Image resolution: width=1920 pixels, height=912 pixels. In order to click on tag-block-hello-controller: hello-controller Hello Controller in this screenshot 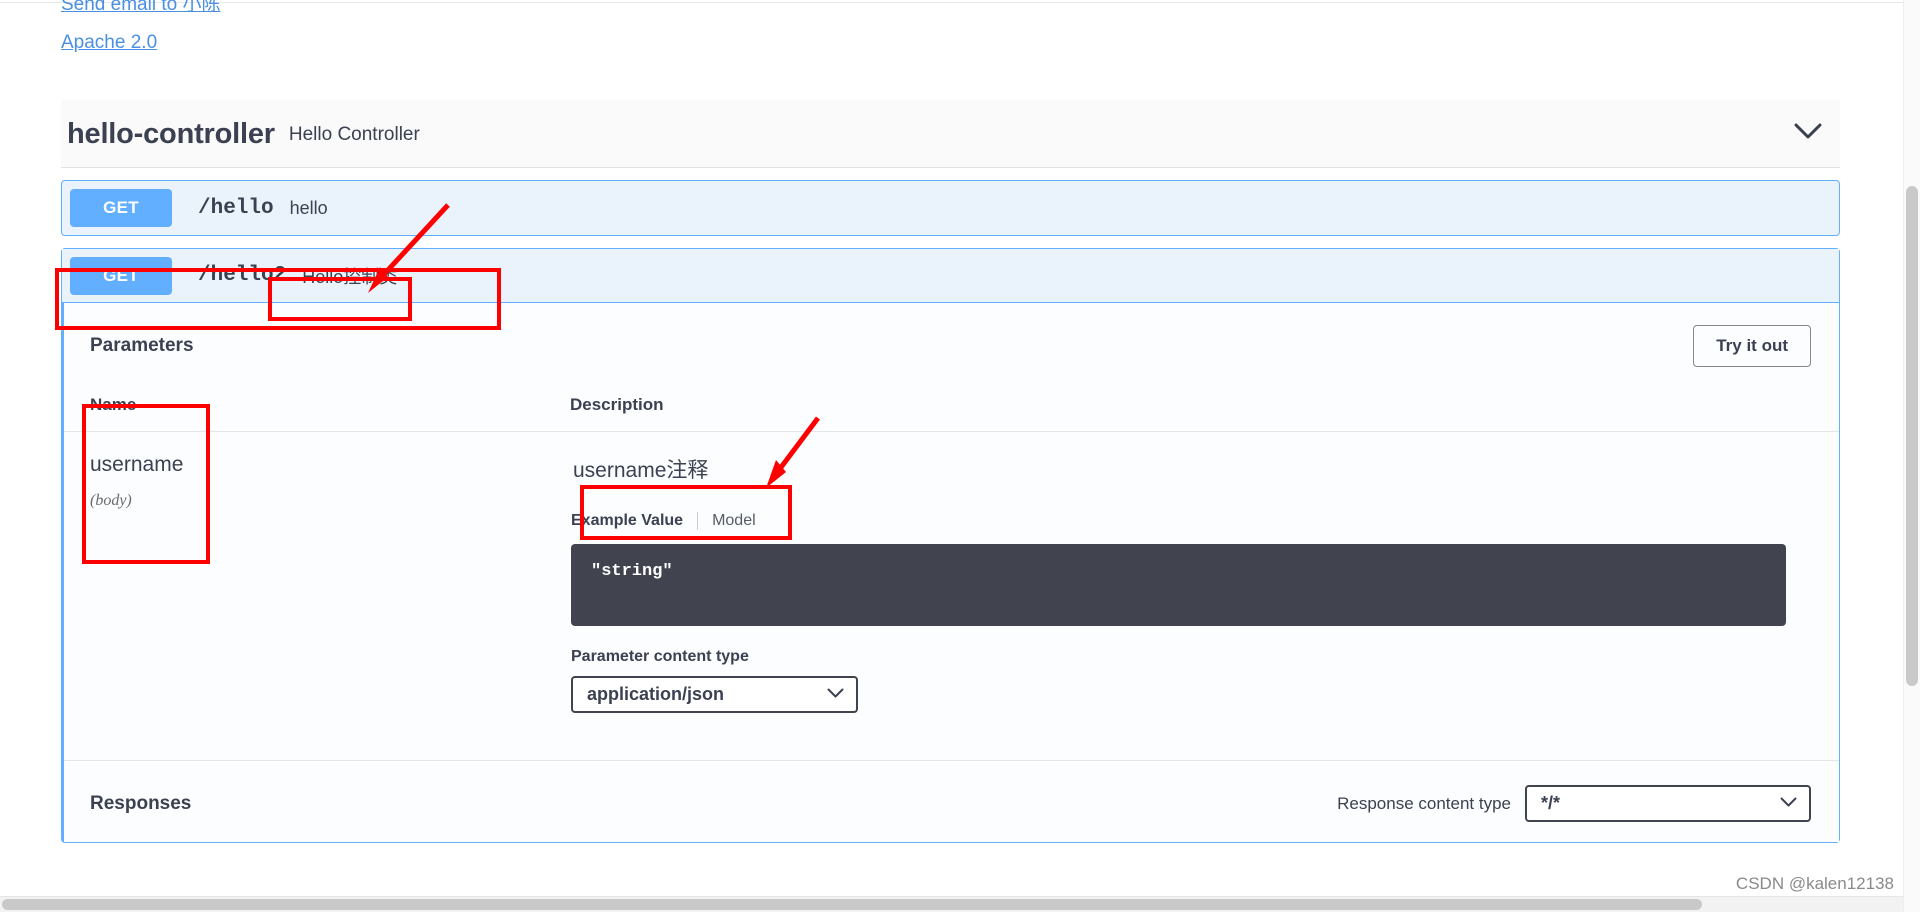, I will do `click(950, 134)`.